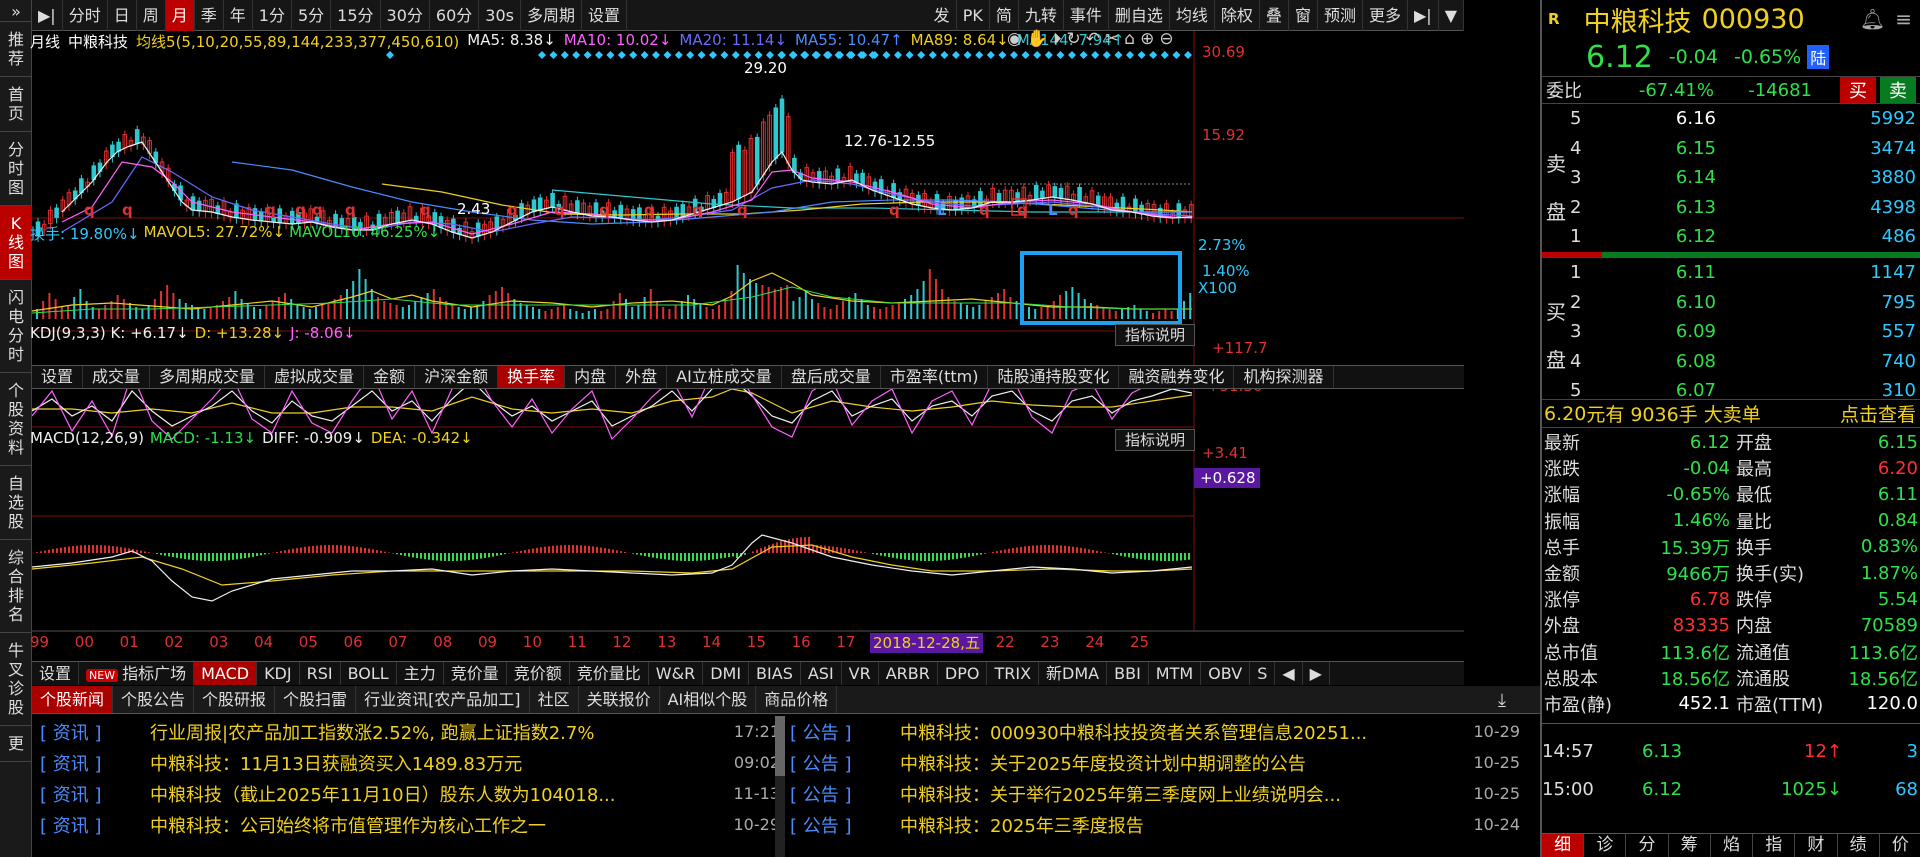 The height and width of the screenshot is (857, 1920). What do you see at coordinates (1112, 39) in the screenshot?
I see `scissor-icon: ✂` at bounding box center [1112, 39].